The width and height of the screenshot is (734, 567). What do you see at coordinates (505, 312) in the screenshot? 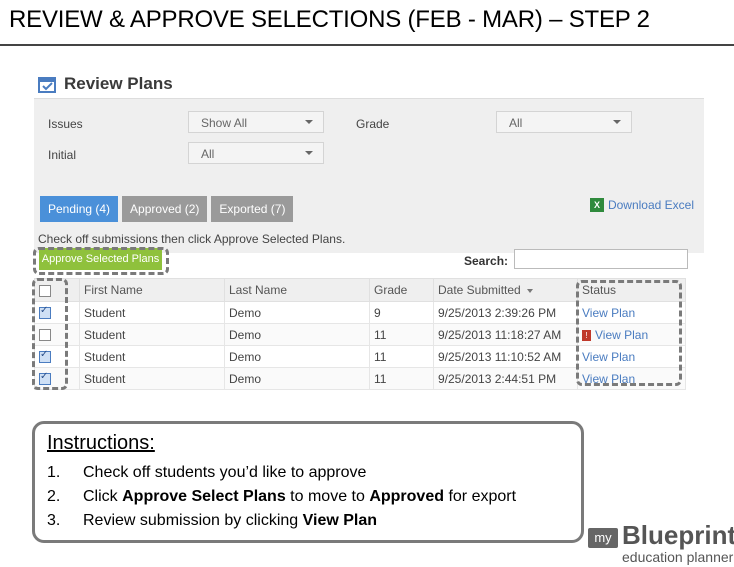
I see `date-cell: 9/25/2013 2:39:26 PM` at bounding box center [505, 312].